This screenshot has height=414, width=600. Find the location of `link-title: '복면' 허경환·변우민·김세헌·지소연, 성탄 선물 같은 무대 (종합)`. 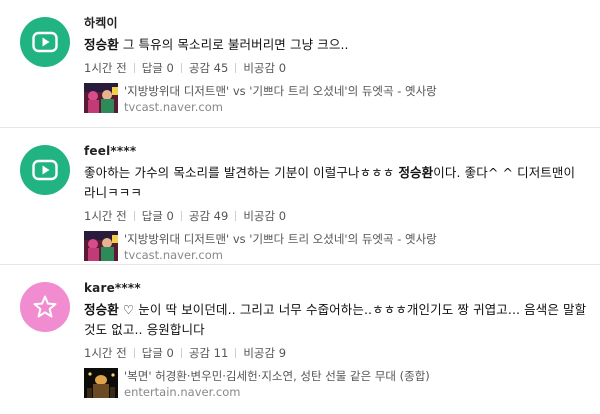

link-title: '복면' 허경환·변우민·김세헌·지소연, 성탄 선물 같은 무대 (종합) is located at coordinates (277, 376).